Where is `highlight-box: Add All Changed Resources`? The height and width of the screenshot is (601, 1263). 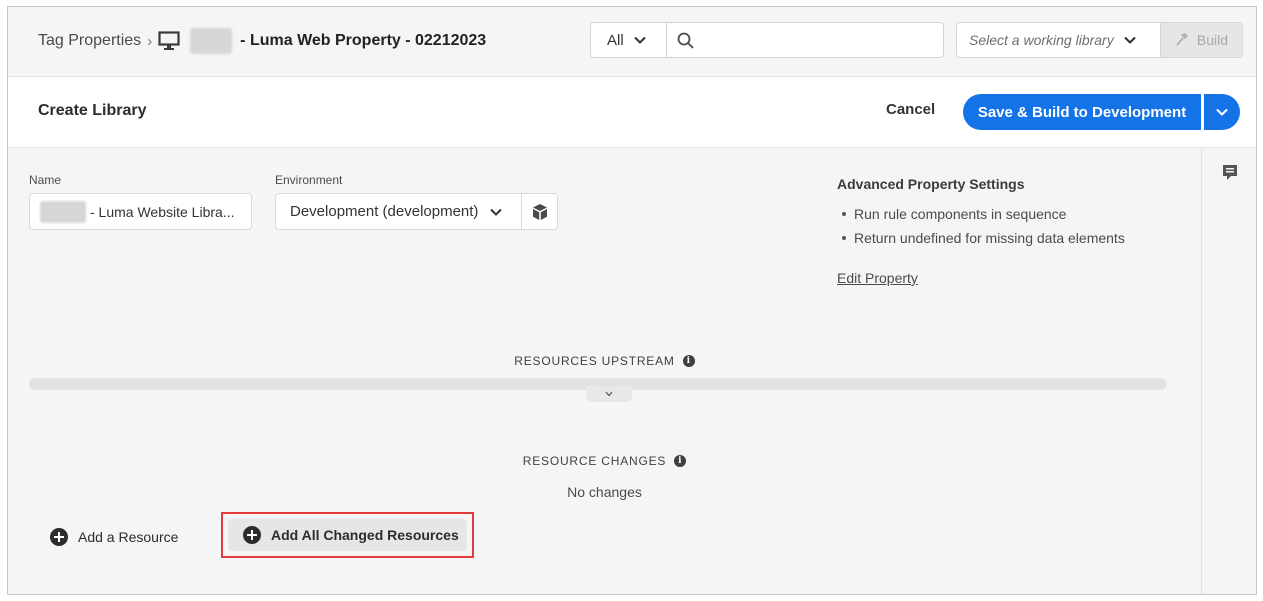 highlight-box: Add All Changed Resources is located at coordinates (347, 535).